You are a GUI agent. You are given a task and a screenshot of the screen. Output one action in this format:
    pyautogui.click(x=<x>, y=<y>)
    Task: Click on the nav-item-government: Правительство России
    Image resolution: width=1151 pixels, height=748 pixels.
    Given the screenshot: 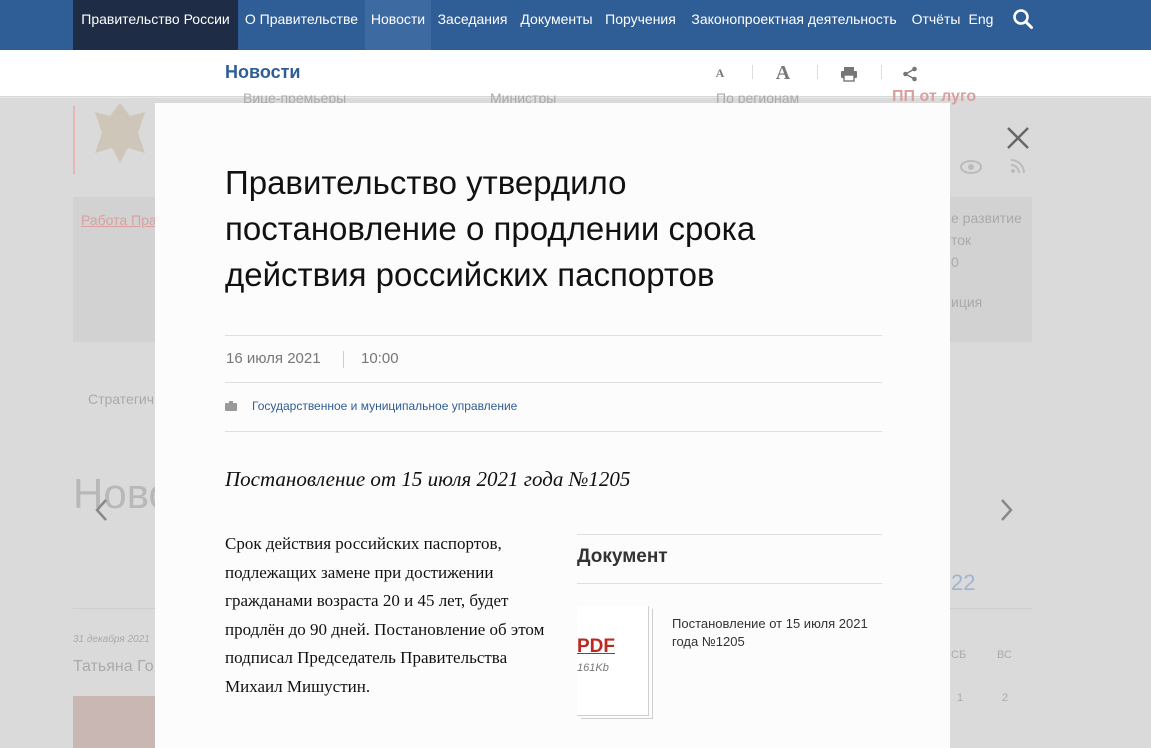 What is the action you would take?
    pyautogui.click(x=155, y=25)
    